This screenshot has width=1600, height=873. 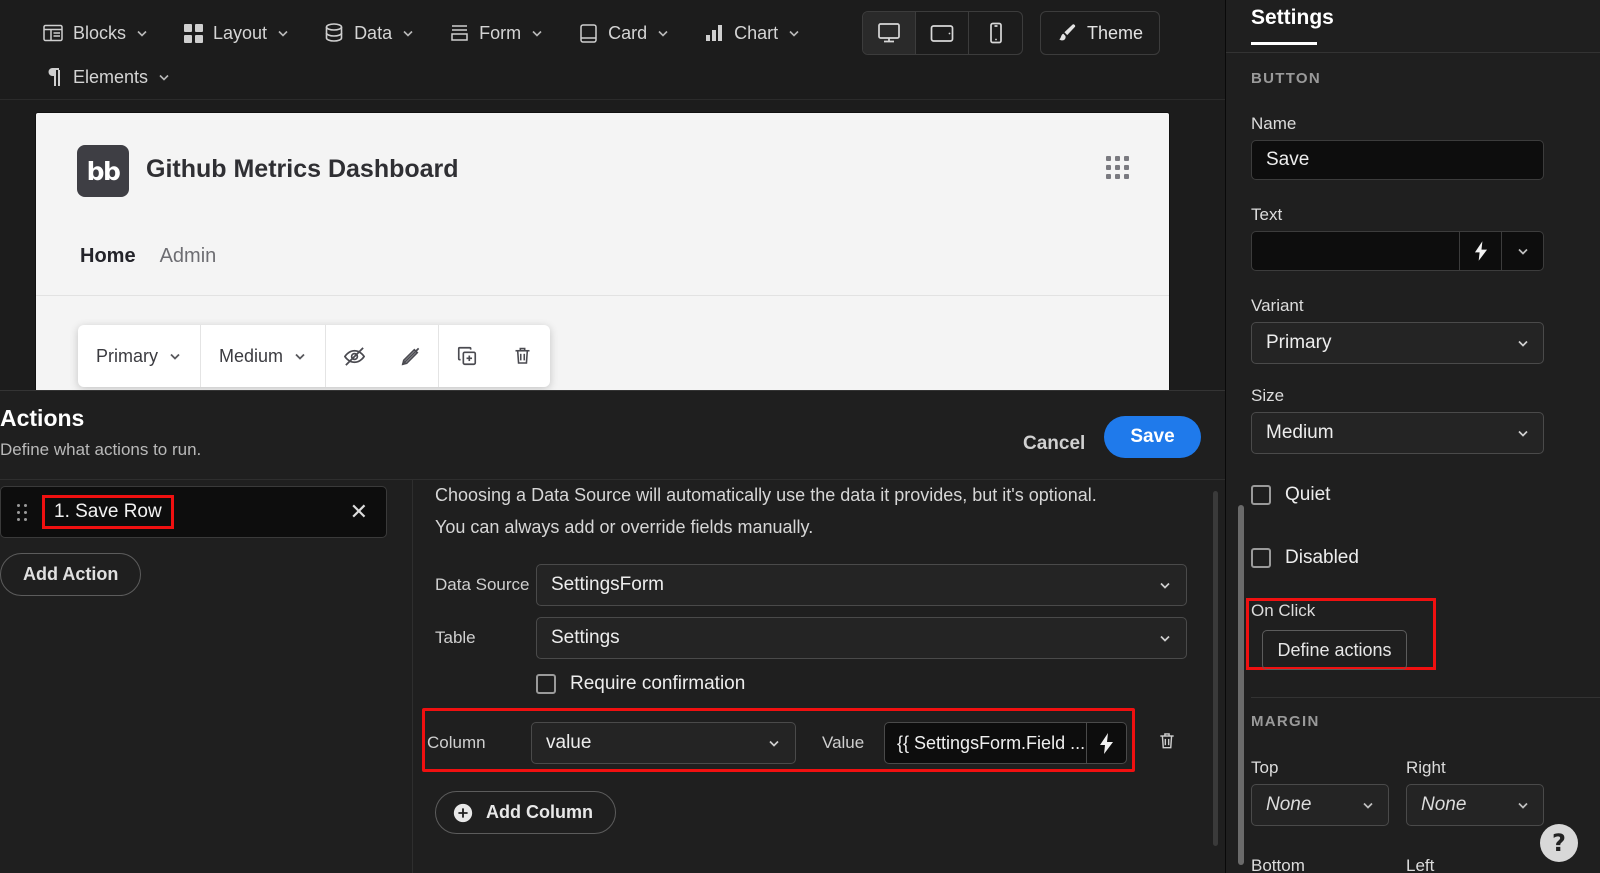 I want to click on require-confirmation-checkbox, so click(x=546, y=684).